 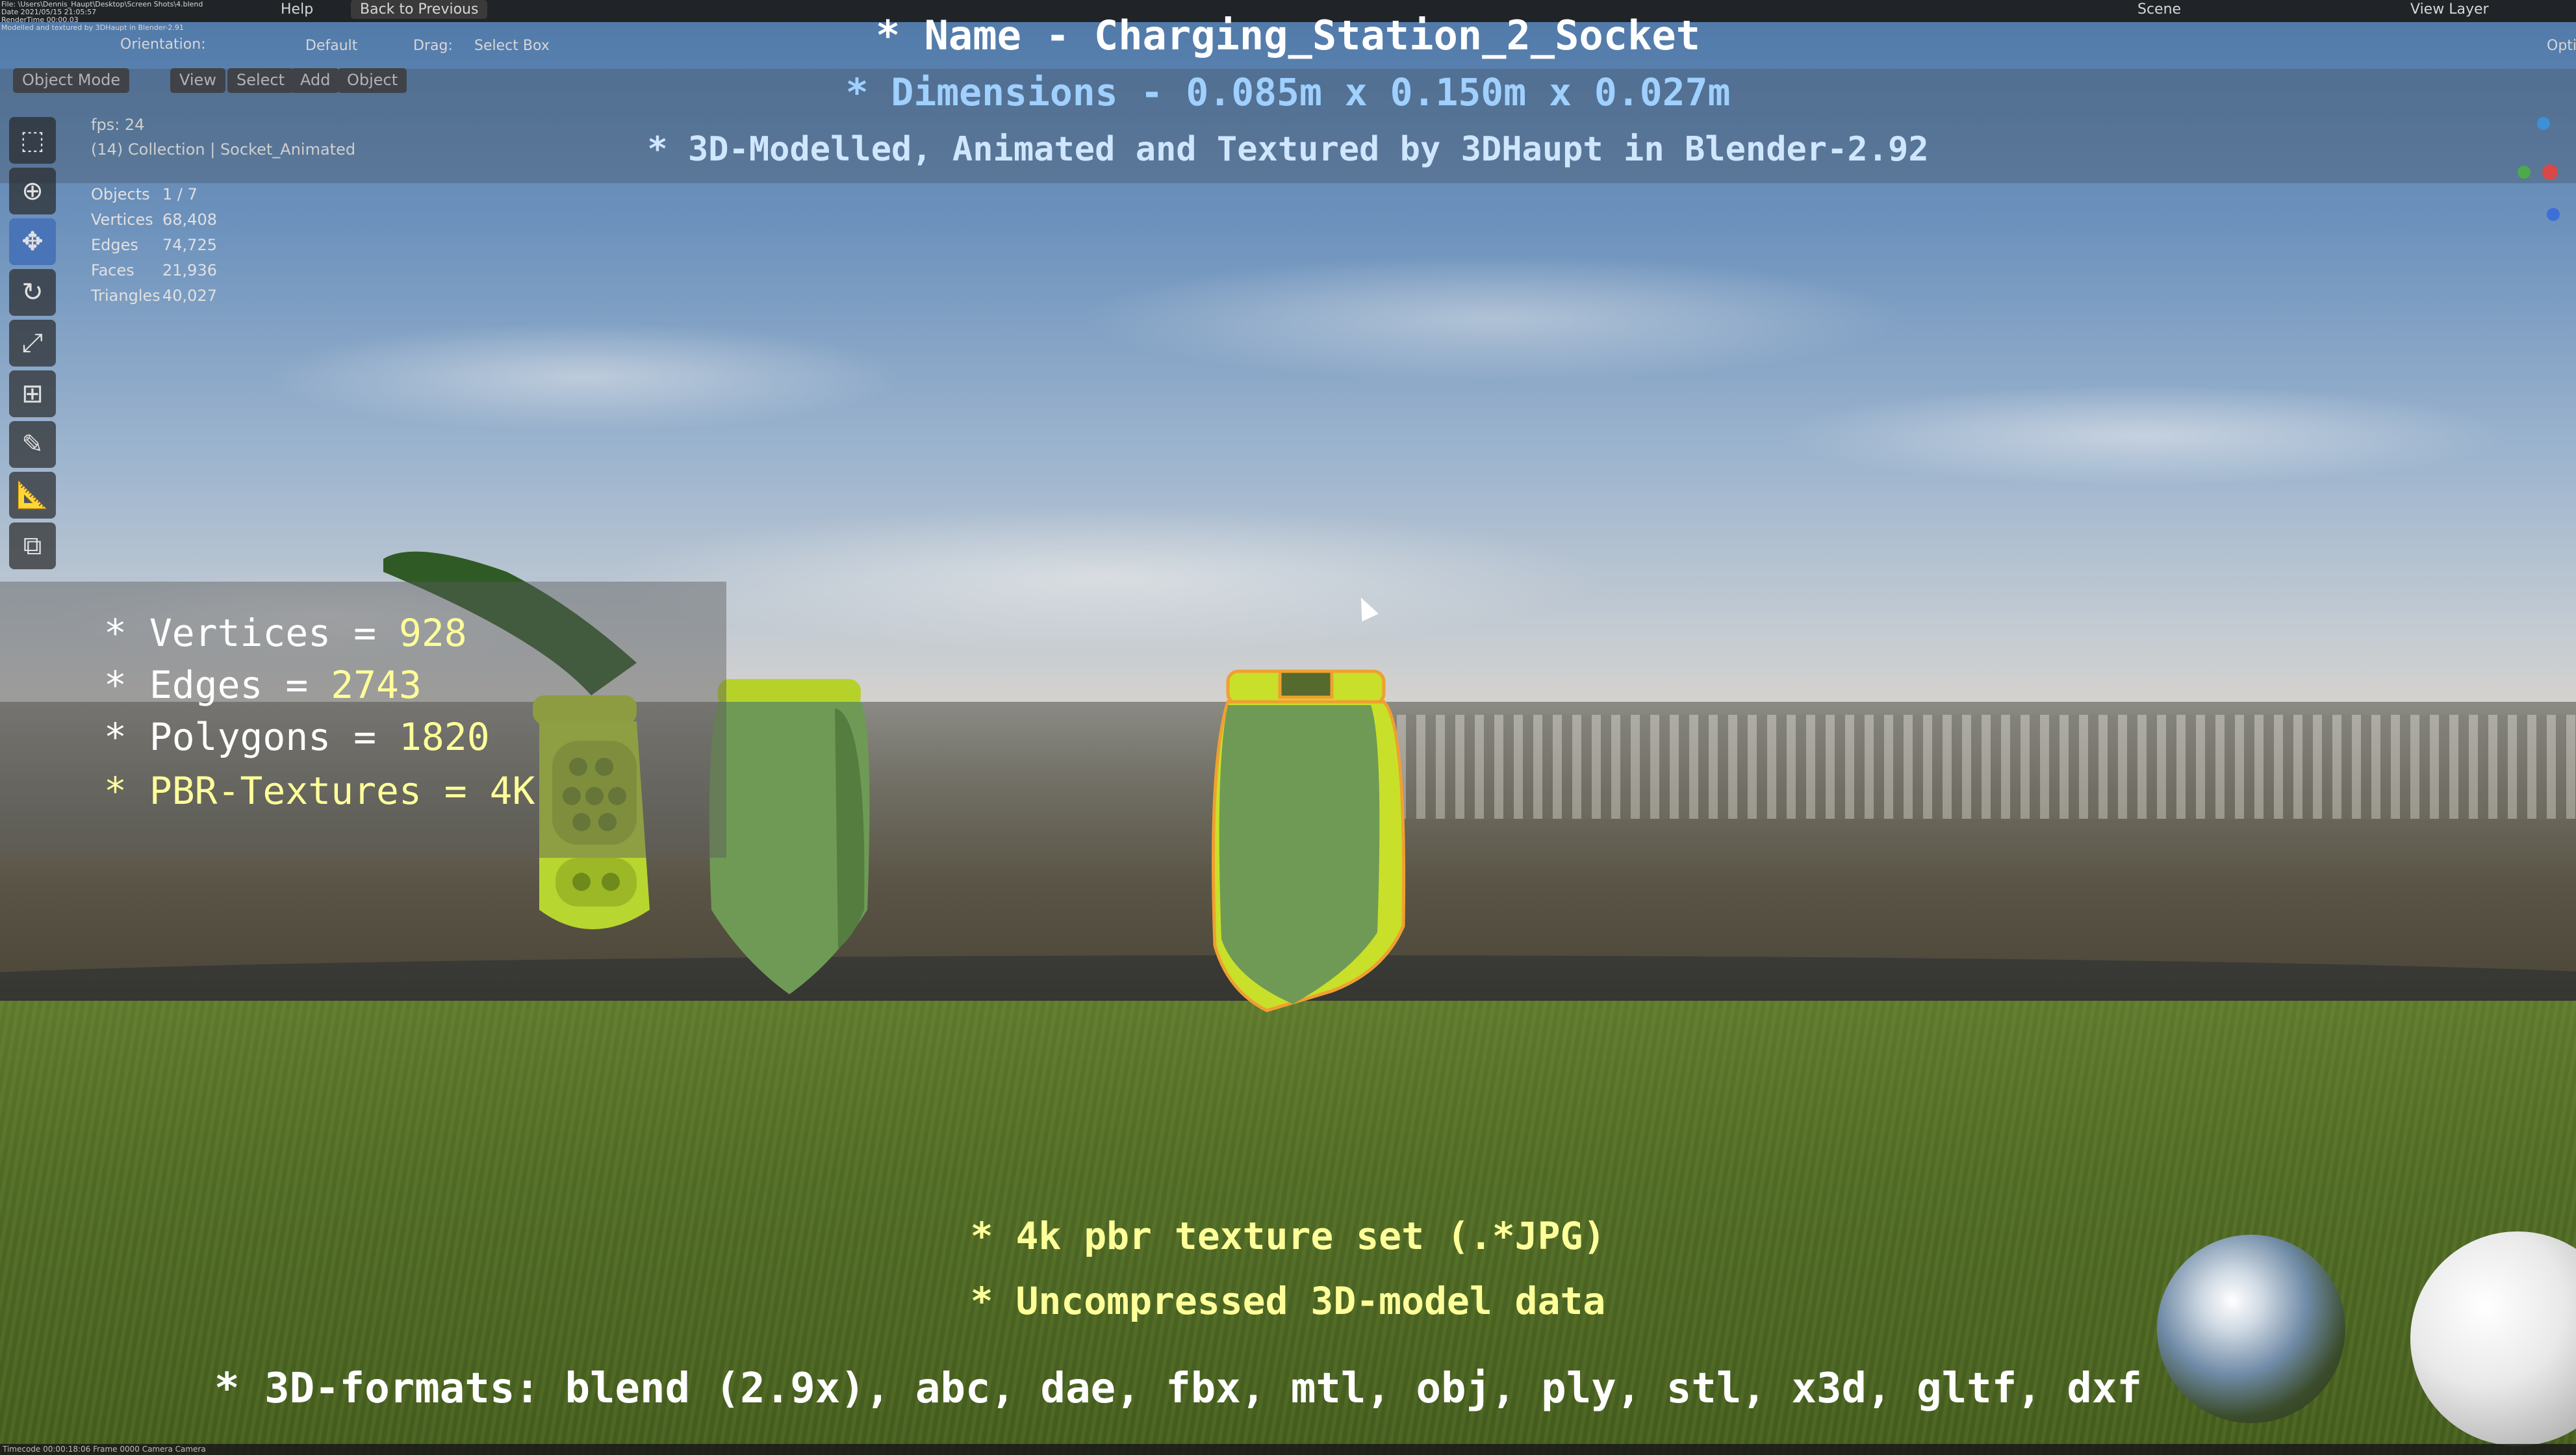 I want to click on cursor-tool-icon: ⊕, so click(x=32, y=191).